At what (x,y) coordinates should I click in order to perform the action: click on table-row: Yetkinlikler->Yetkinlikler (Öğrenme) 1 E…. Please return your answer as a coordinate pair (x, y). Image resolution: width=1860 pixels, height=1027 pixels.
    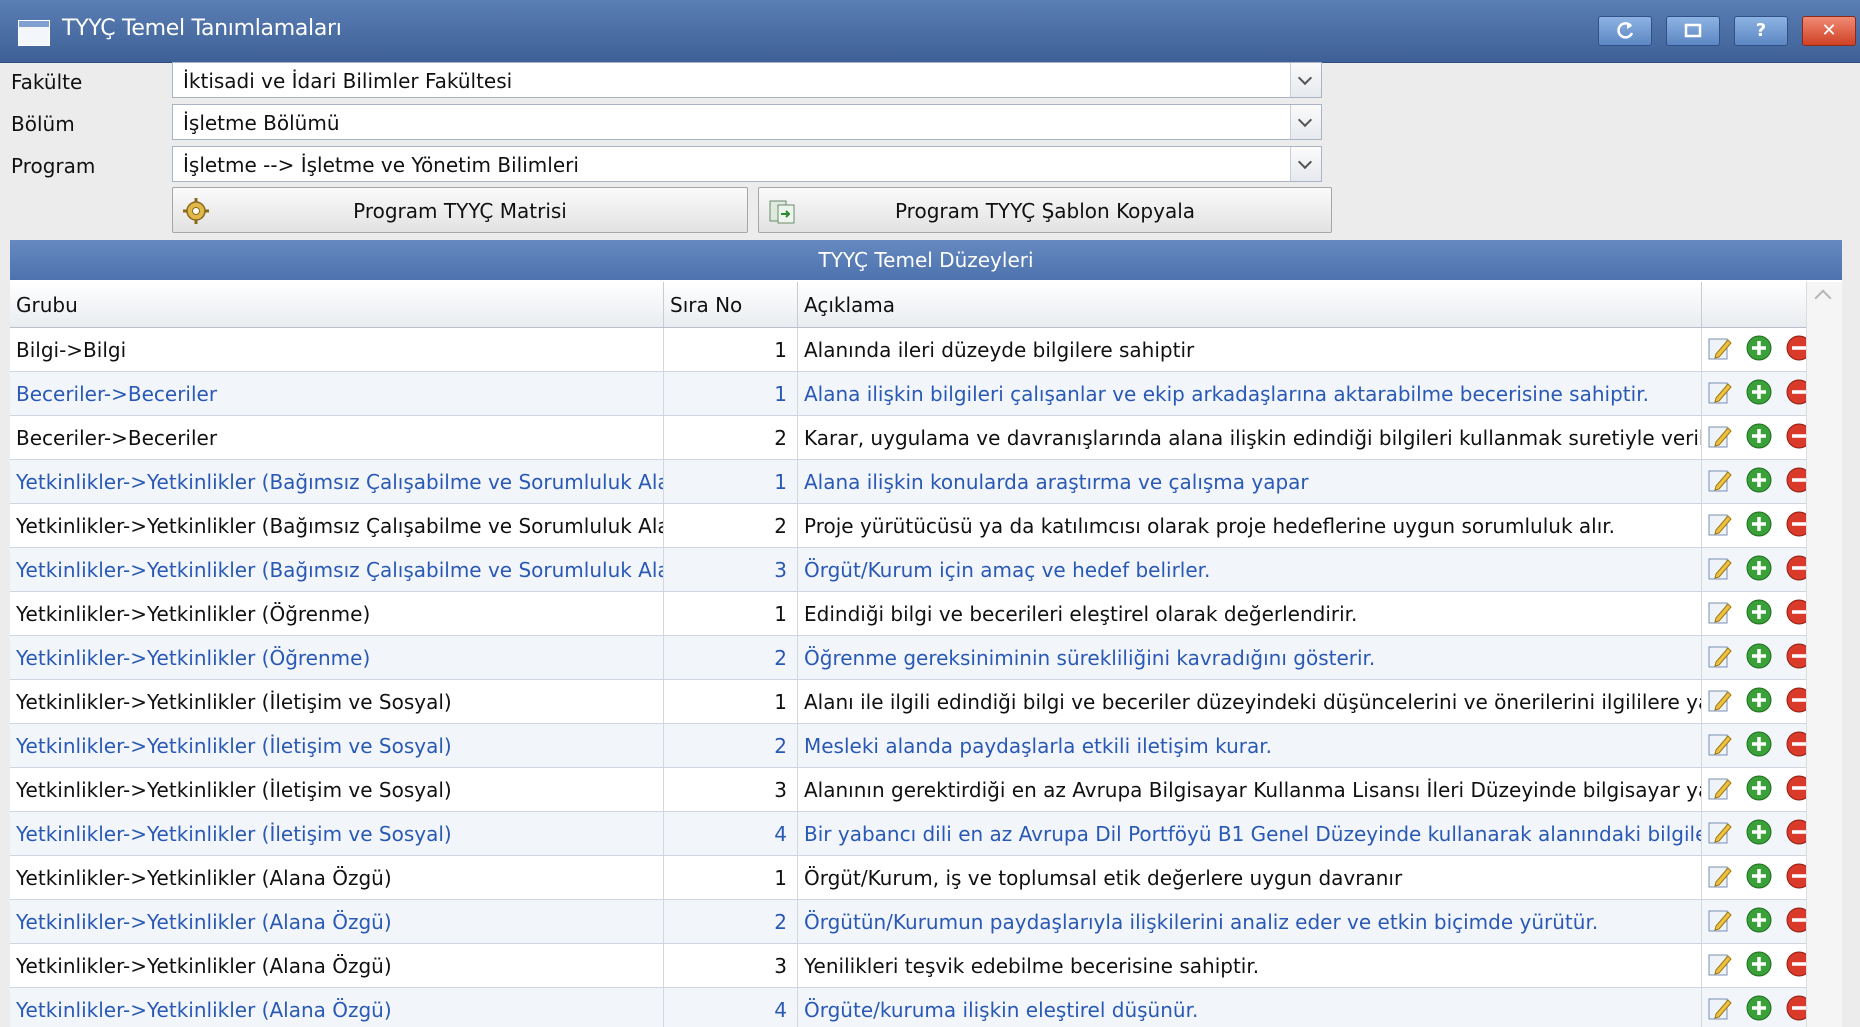
    Looking at the image, I should click on (911, 614).